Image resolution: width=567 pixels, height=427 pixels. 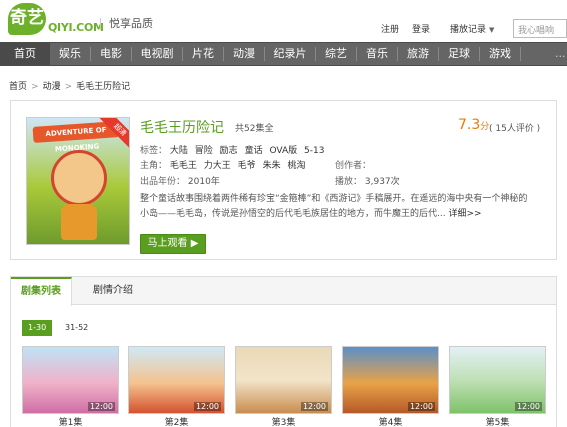 I want to click on episode-count: 共52集全, so click(x=254, y=129).